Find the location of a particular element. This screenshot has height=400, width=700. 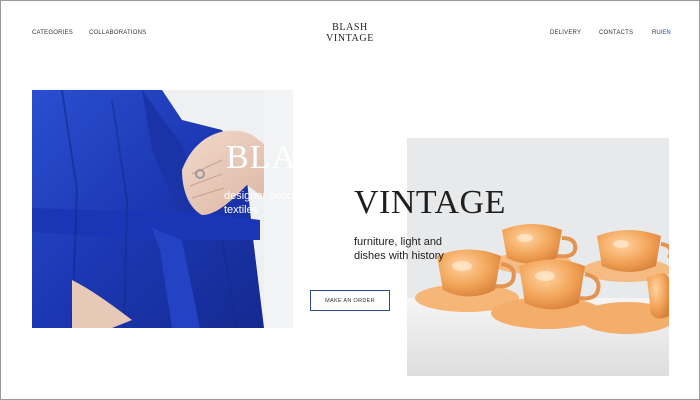

nav-delivery: DELIVERY is located at coordinates (565, 33).